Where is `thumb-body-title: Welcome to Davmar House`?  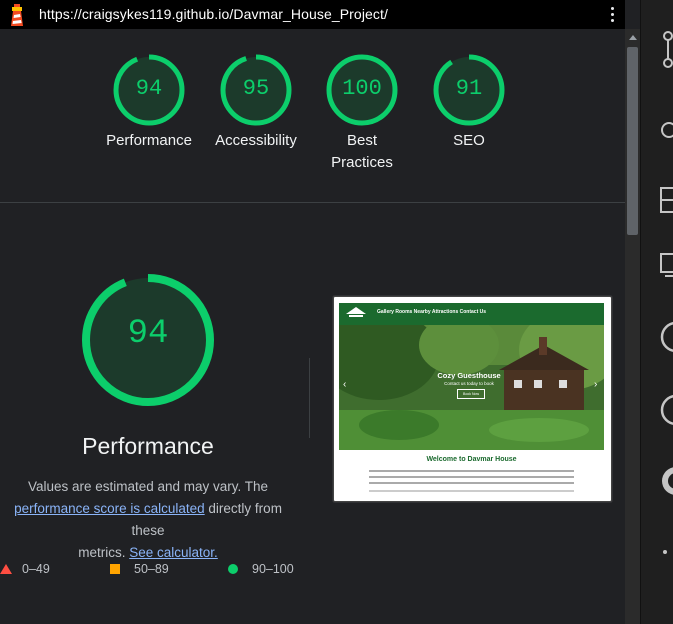 thumb-body-title: Welcome to Davmar House is located at coordinates (471, 459).